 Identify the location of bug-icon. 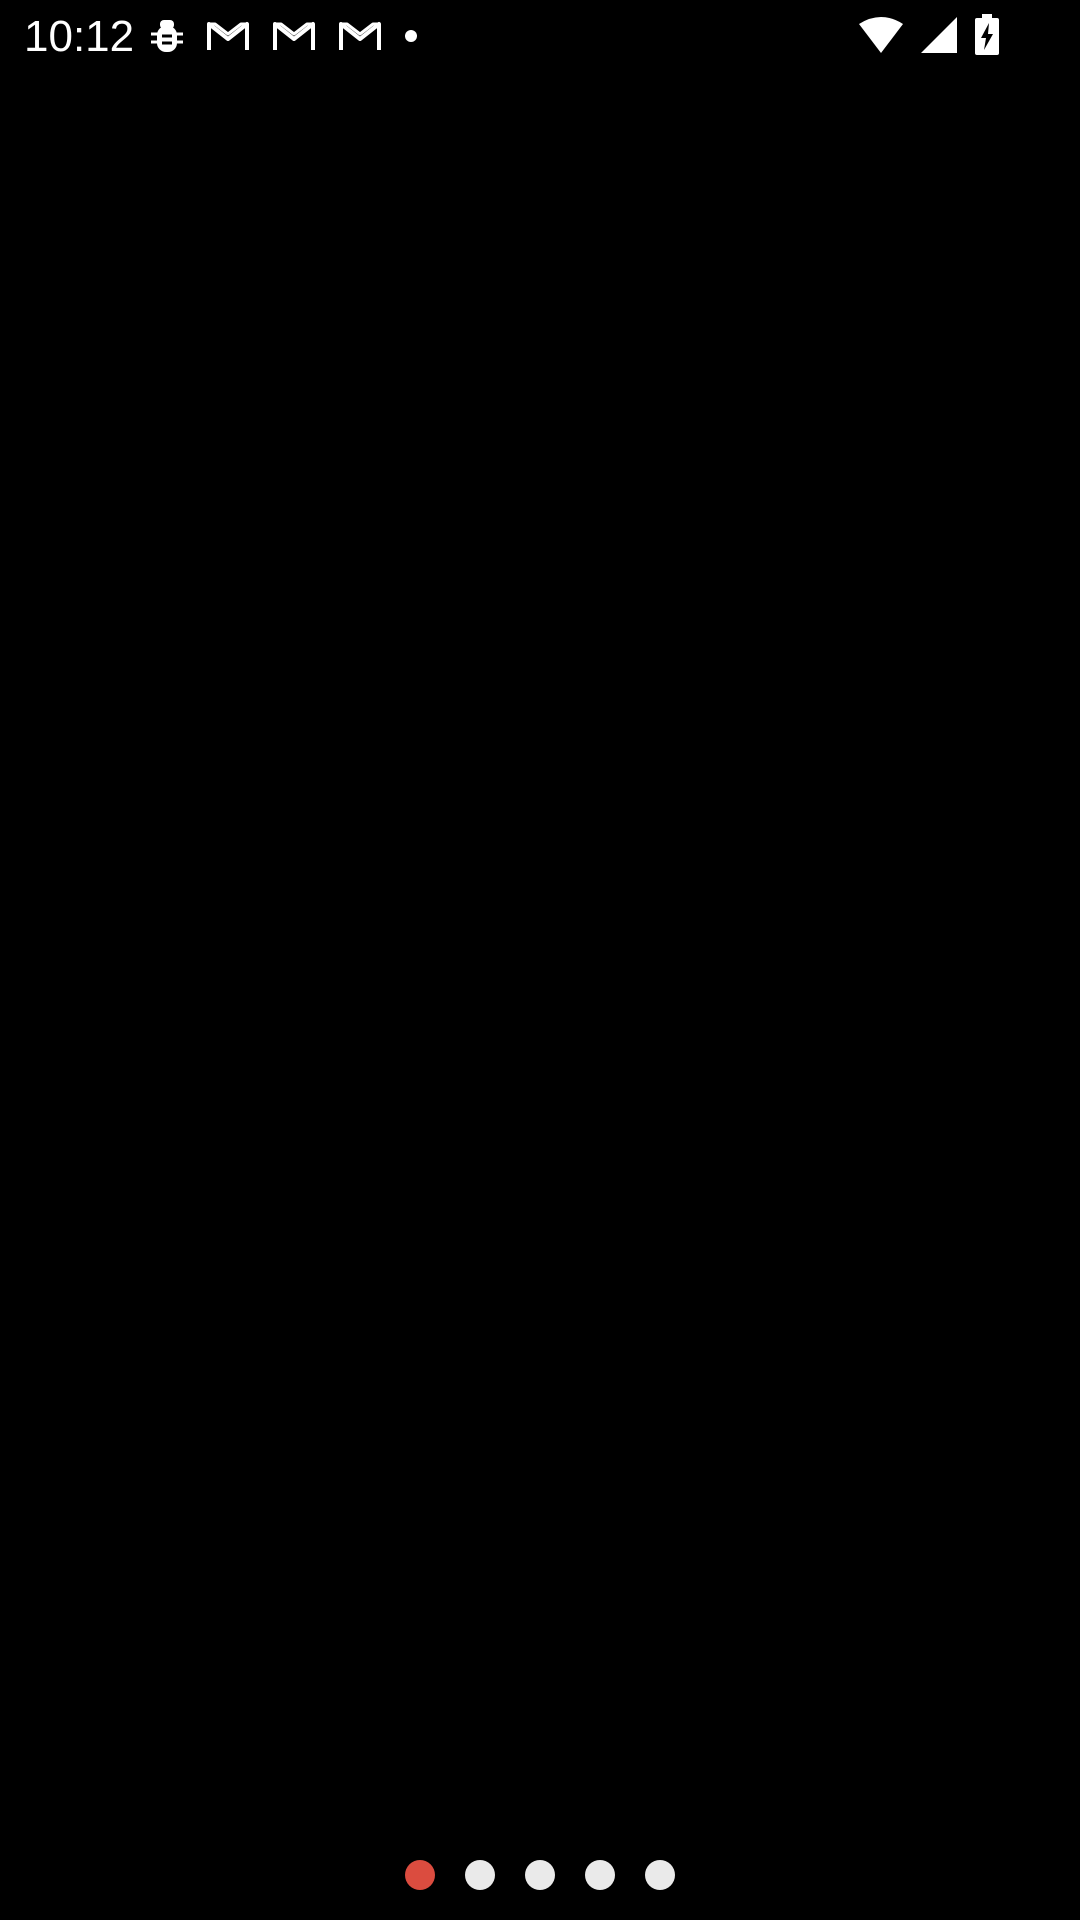
(167, 36).